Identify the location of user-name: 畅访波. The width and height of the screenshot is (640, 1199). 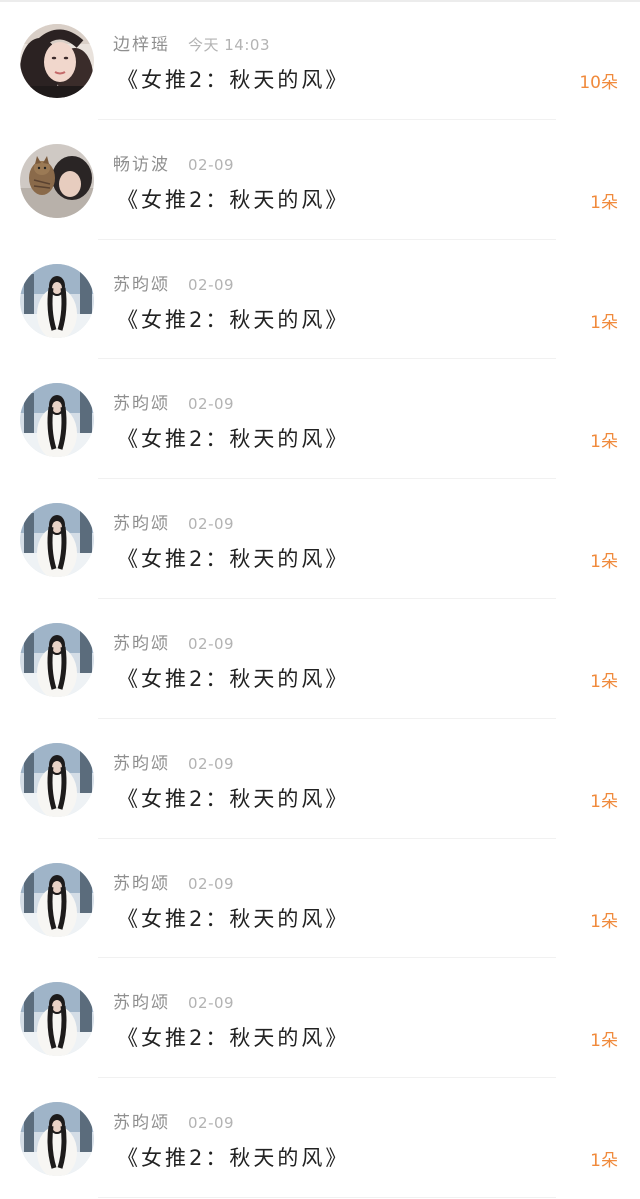
(141, 162).